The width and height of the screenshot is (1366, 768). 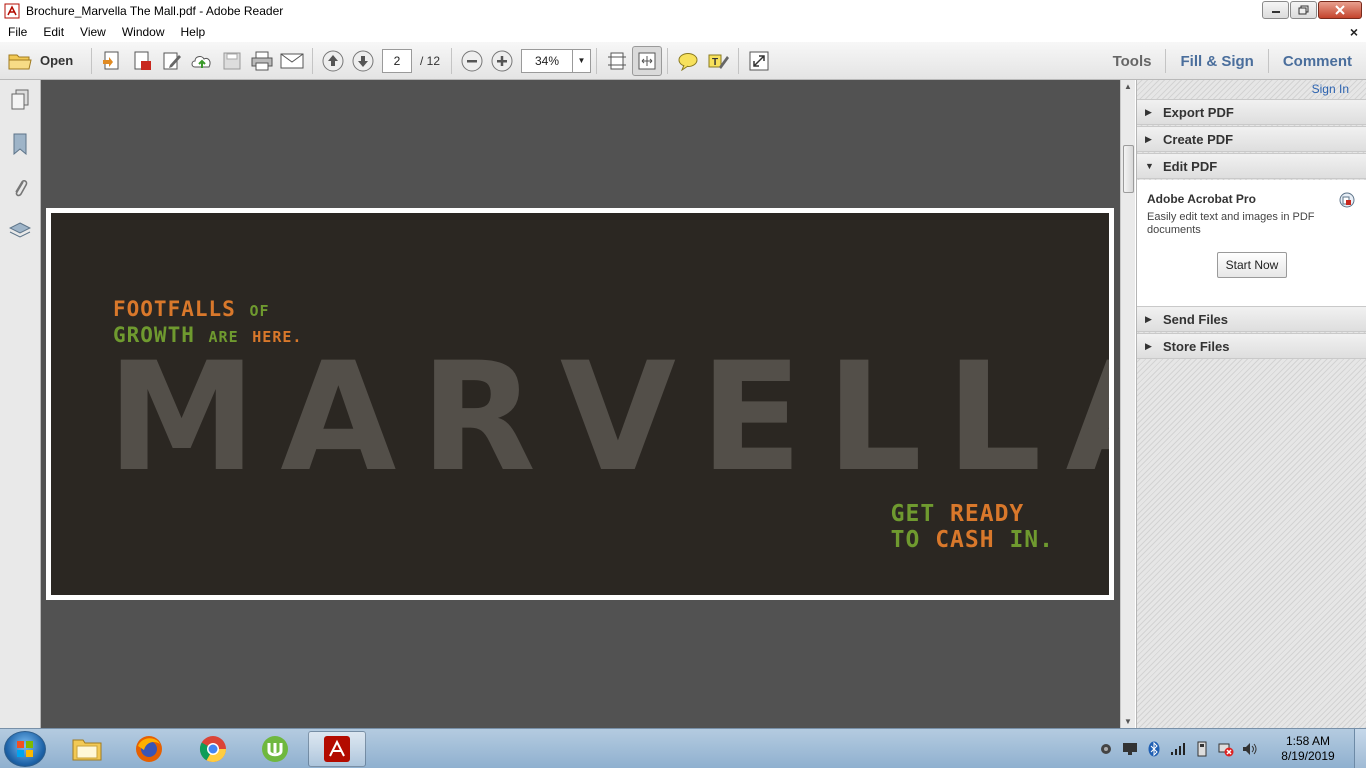 What do you see at coordinates (1251, 112) in the screenshot?
I see `panel-export-pdf: ▶ Export PDF` at bounding box center [1251, 112].